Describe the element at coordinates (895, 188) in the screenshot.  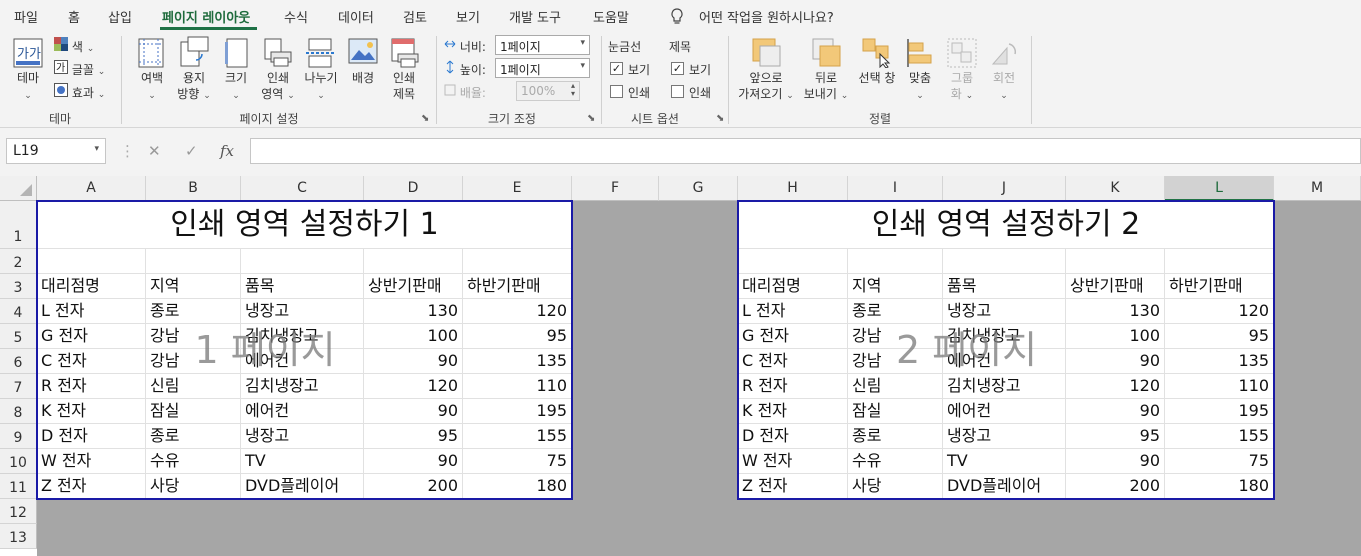
I see `column-header-i: I` at that location.